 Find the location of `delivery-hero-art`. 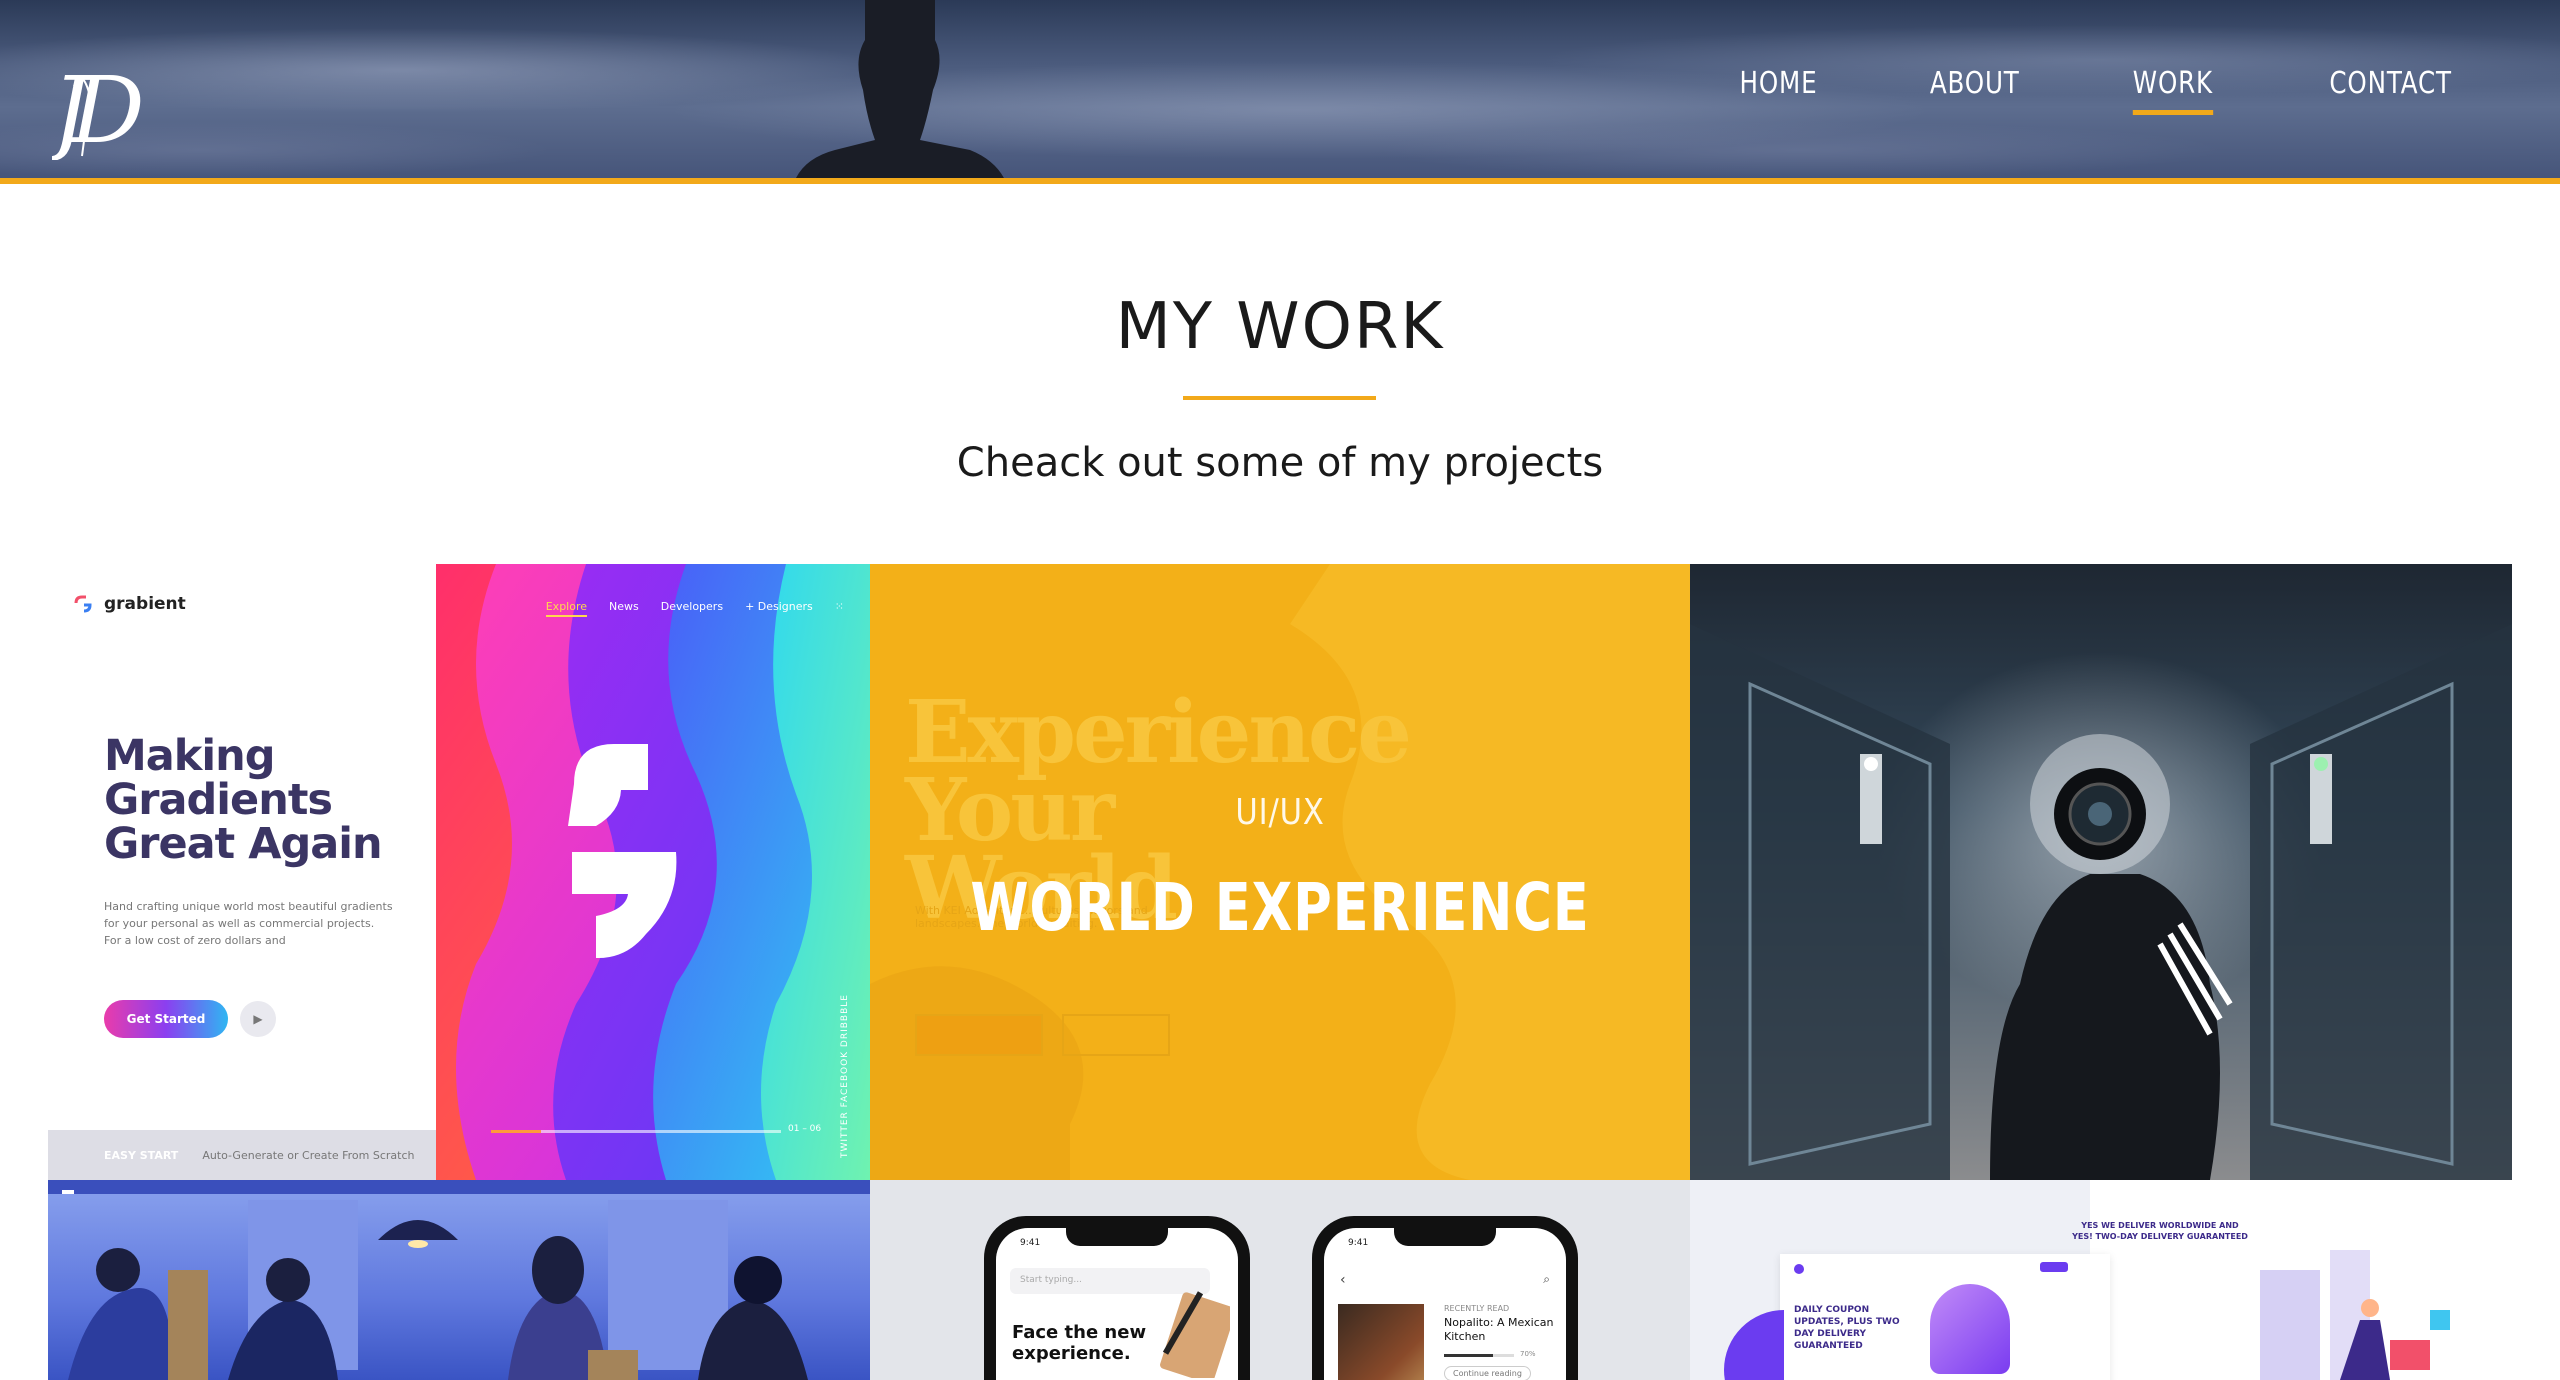

delivery-hero-art is located at coordinates (1970, 1329).